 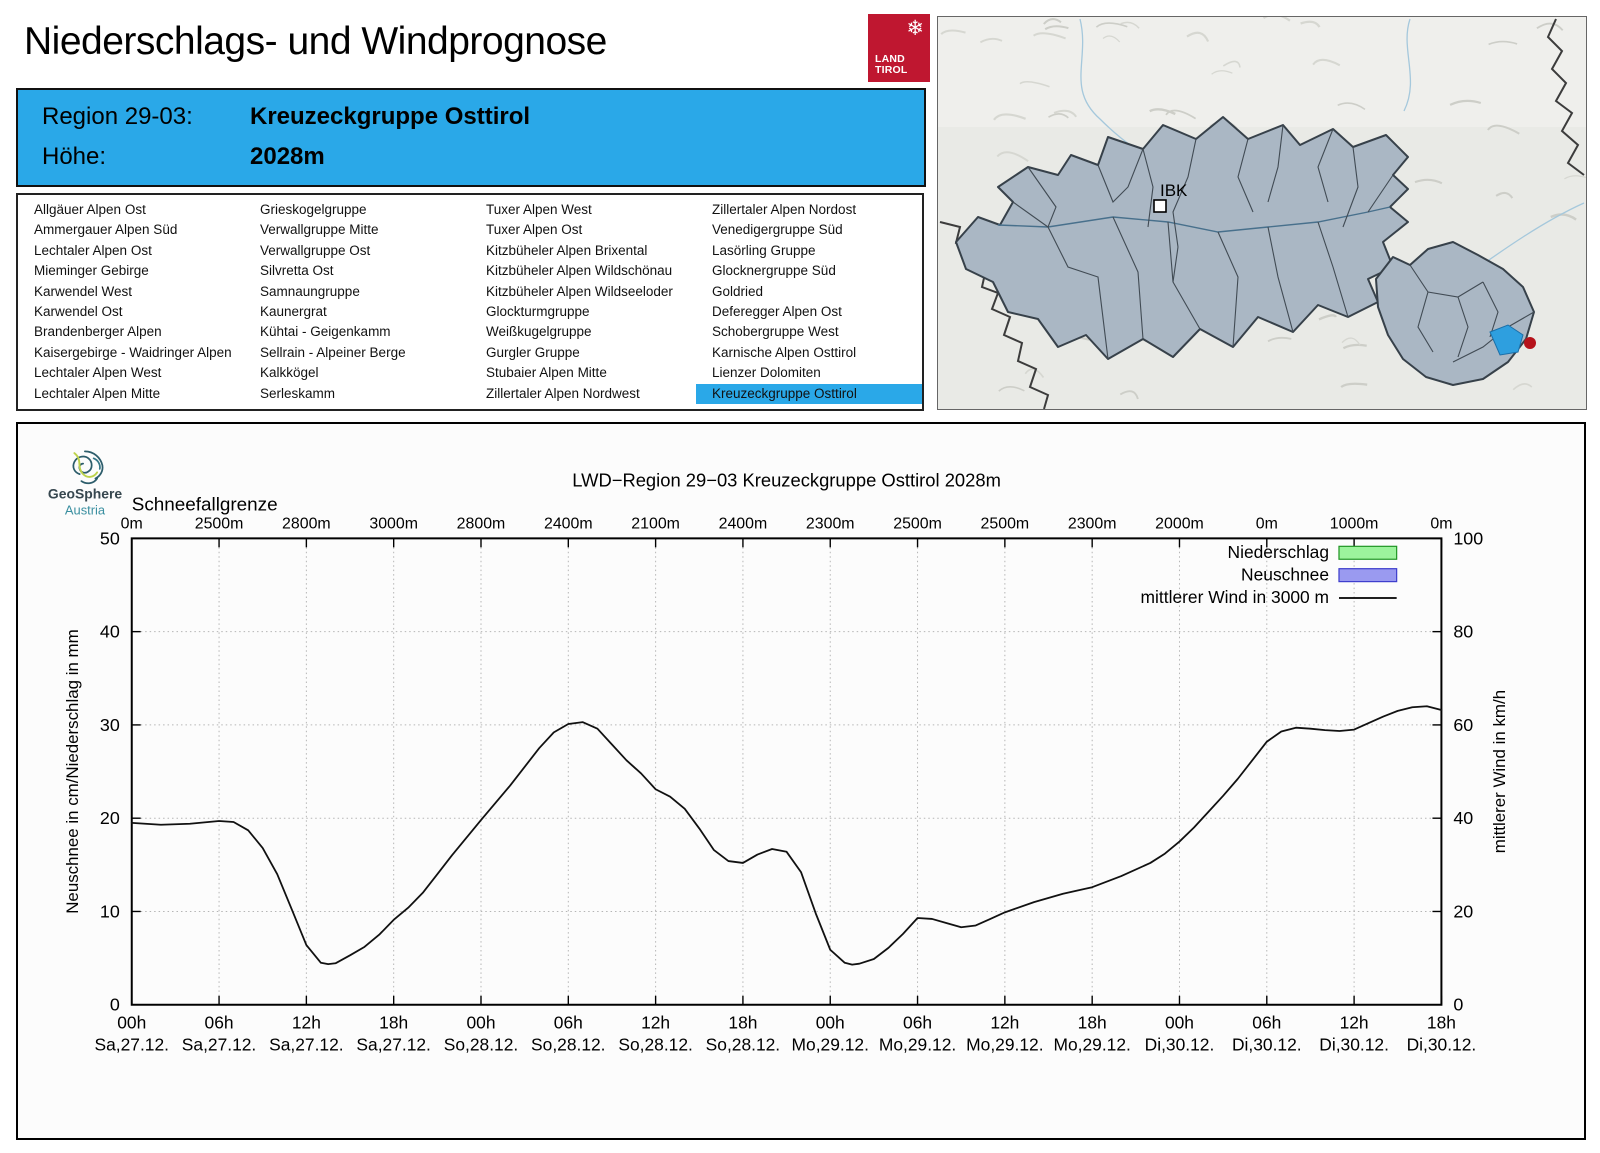 I want to click on snowline-value: 3000m, so click(x=393, y=523).